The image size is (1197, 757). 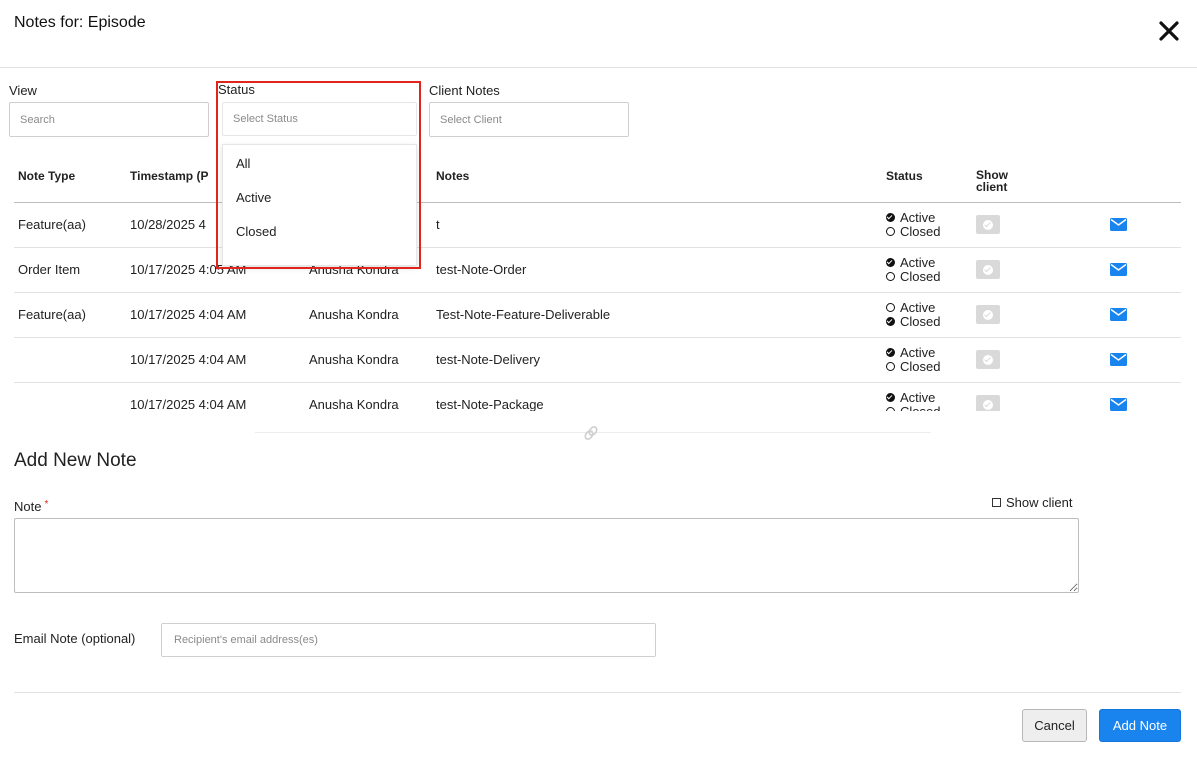 What do you see at coordinates (28, 506) in the screenshot?
I see `note-label-text: Note` at bounding box center [28, 506].